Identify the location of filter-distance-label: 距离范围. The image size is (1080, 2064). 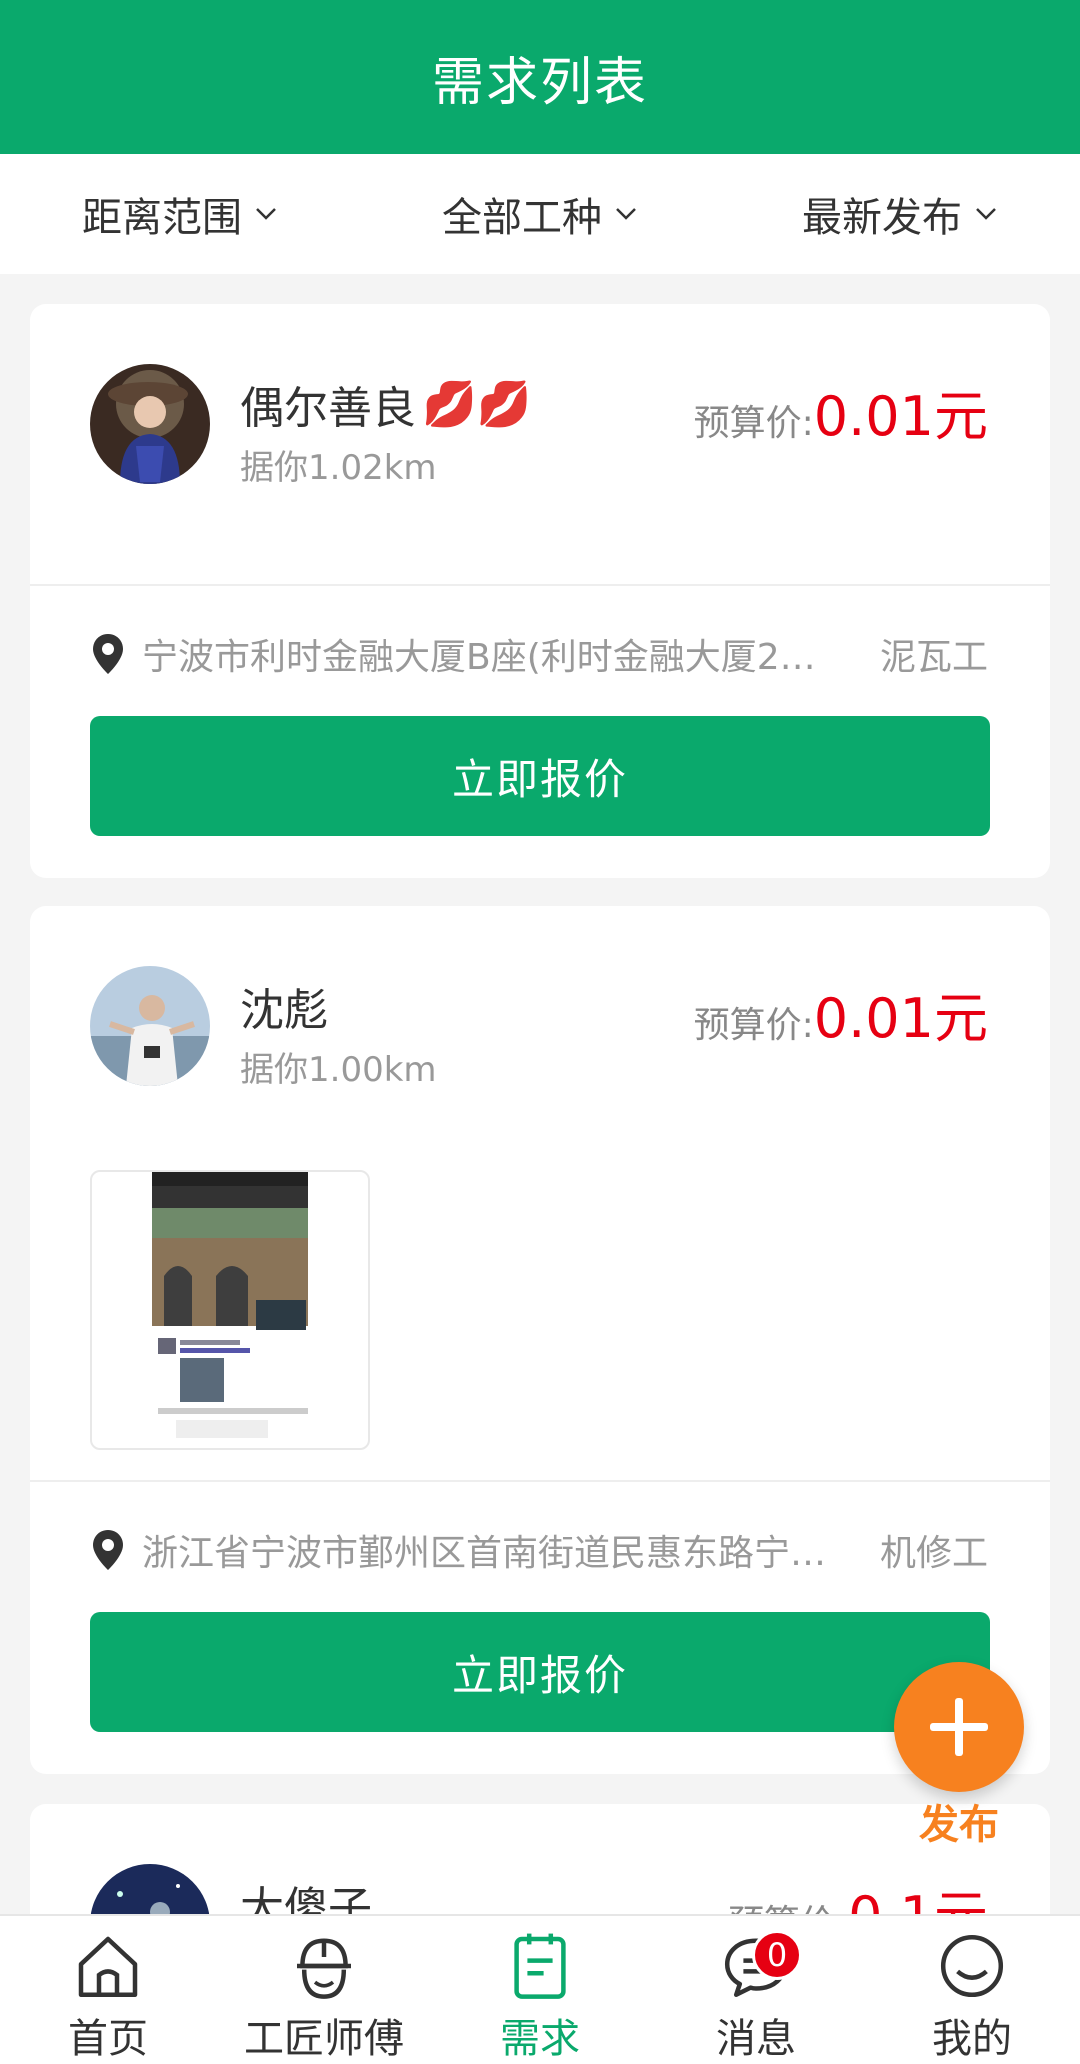
(162, 218).